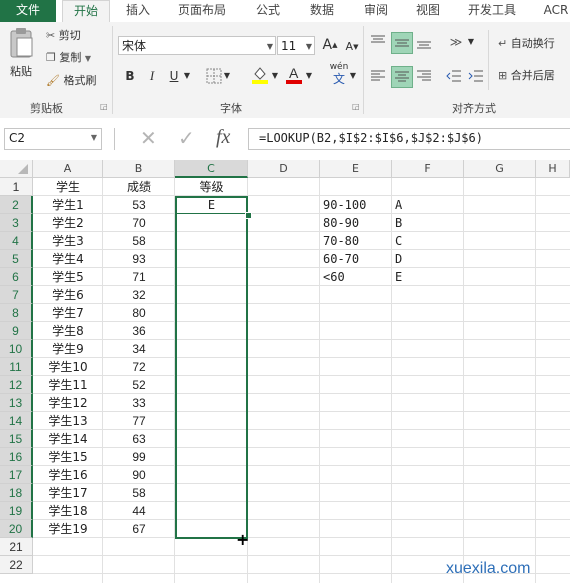  What do you see at coordinates (16, 169) in the screenshot?
I see `select-all-button` at bounding box center [16, 169].